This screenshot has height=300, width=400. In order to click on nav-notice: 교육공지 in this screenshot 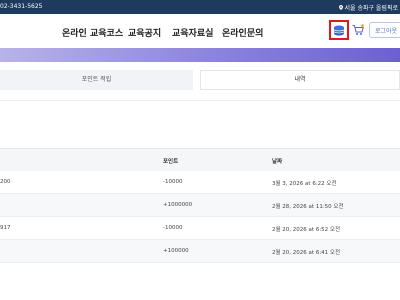, I will do `click(144, 32)`.